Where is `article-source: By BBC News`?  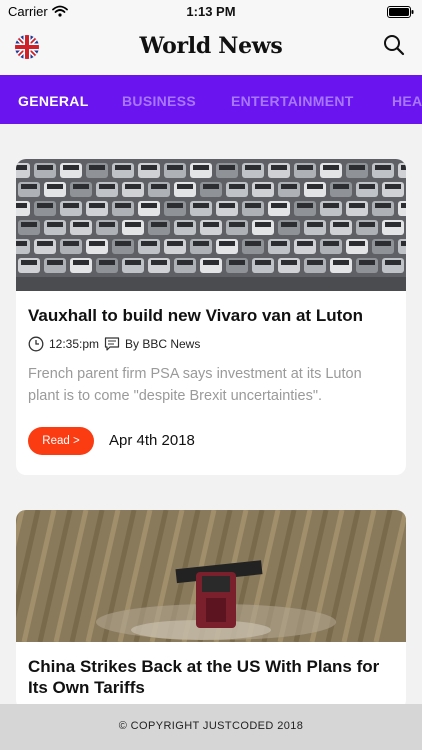
article-source: By BBC News is located at coordinates (163, 344).